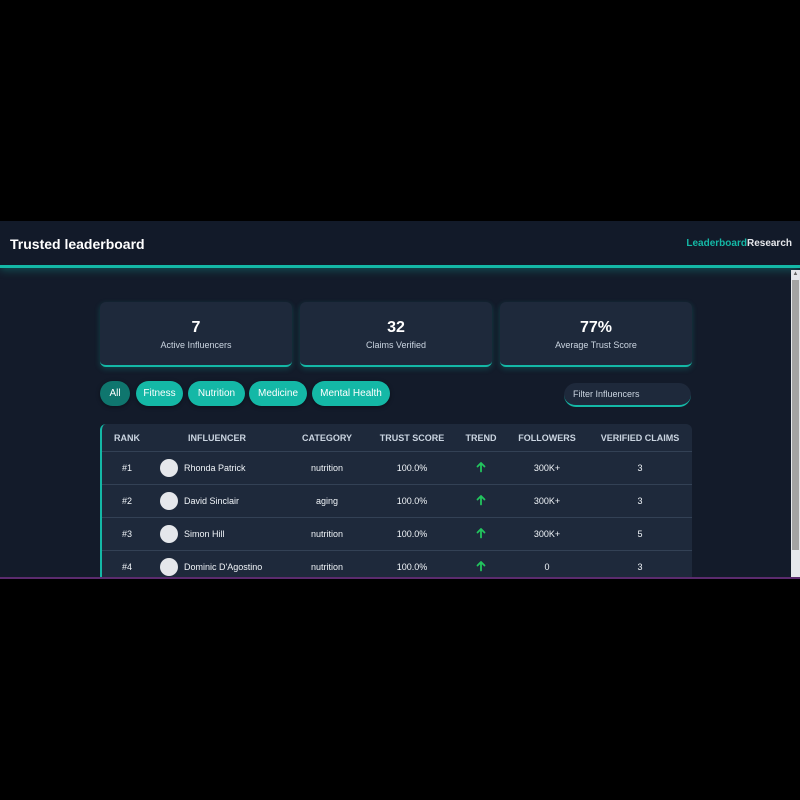  I want to click on stat-label: Average Trust Score, so click(596, 345).